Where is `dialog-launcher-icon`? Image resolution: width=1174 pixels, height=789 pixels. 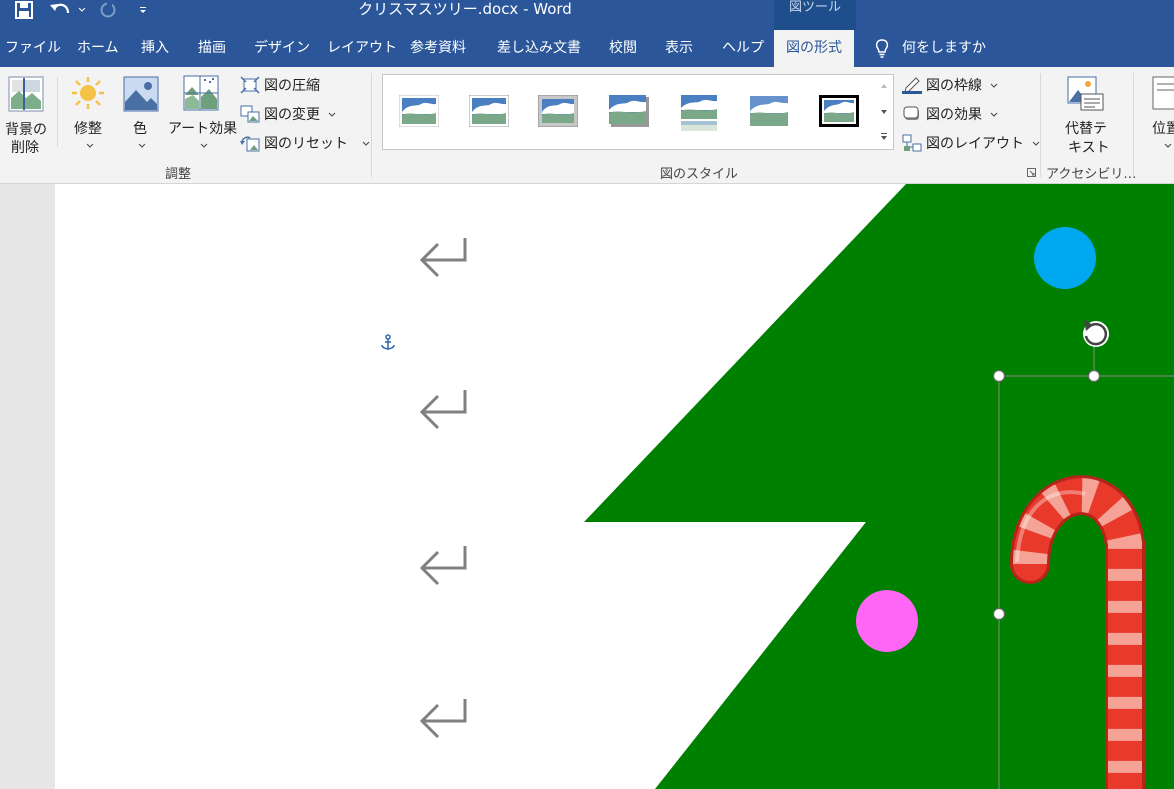
dialog-launcher-icon is located at coordinates (1031, 172).